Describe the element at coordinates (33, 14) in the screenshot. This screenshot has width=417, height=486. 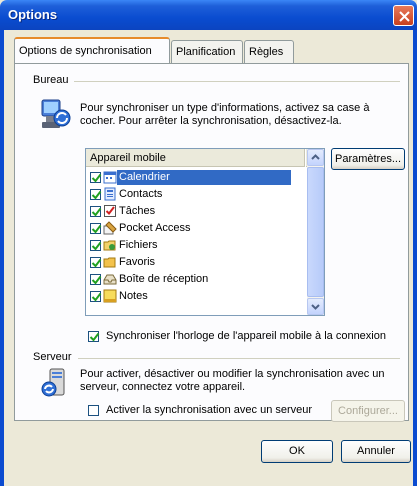
I see `window-title: Options` at that location.